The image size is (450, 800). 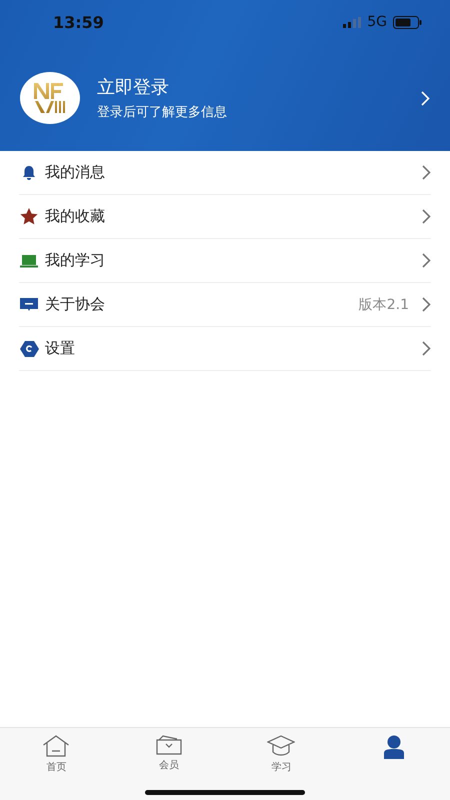 What do you see at coordinates (352, 22) in the screenshot?
I see `signal-icon` at bounding box center [352, 22].